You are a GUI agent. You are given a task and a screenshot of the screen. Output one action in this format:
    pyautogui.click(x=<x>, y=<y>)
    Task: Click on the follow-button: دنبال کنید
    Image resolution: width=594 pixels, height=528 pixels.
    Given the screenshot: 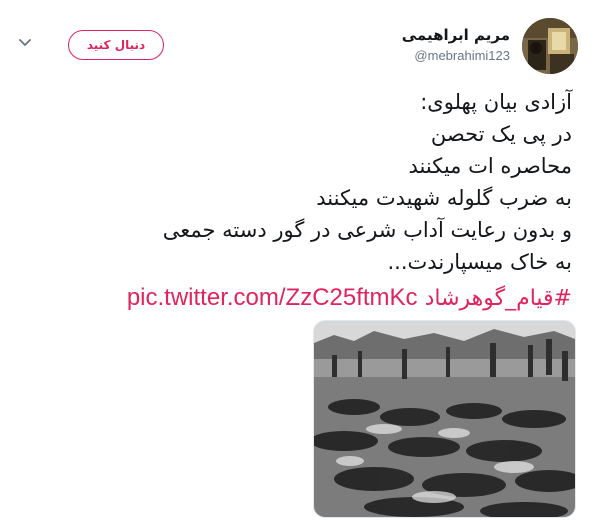 What is the action you would take?
    pyautogui.click(x=116, y=45)
    